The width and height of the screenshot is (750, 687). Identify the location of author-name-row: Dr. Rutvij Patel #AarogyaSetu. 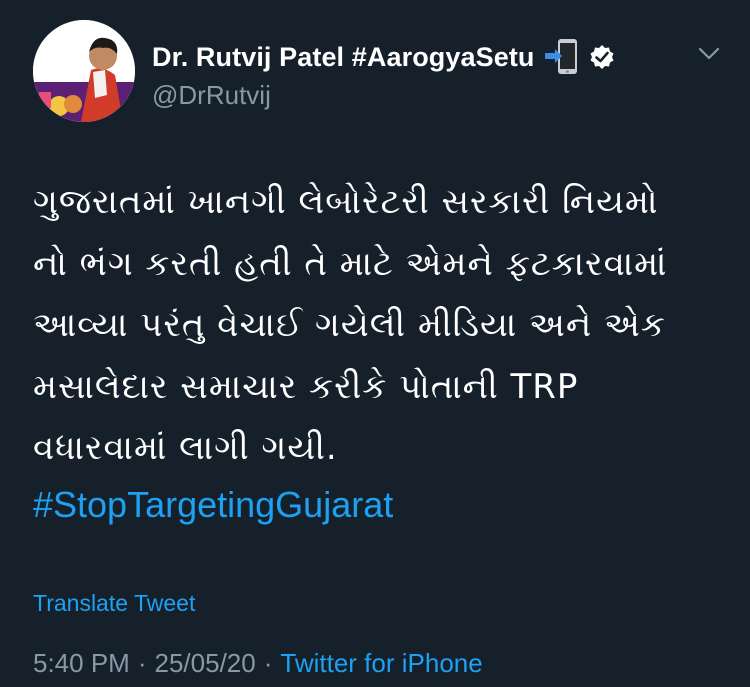
(383, 57).